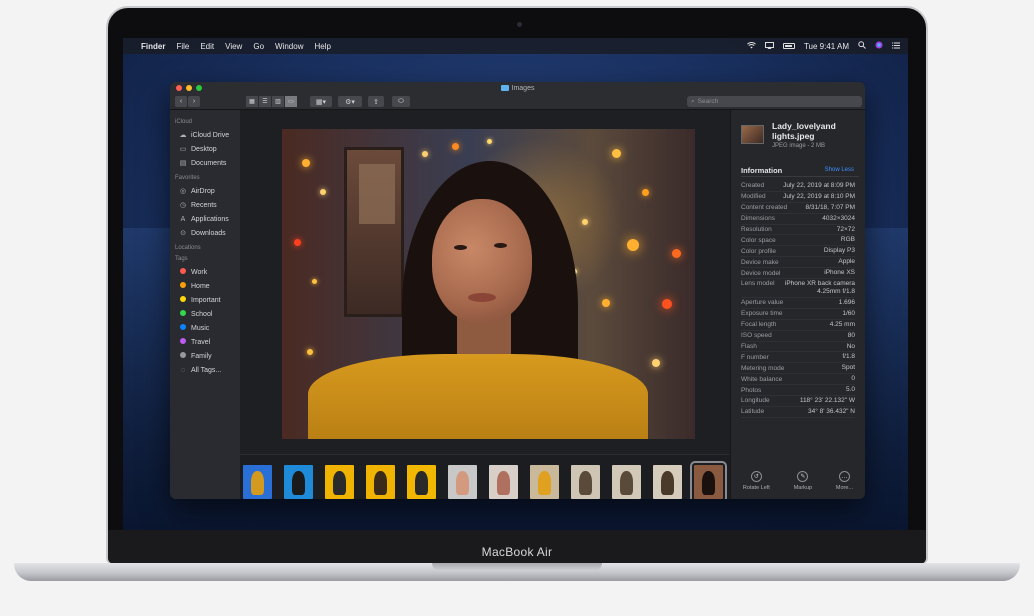 The width and height of the screenshot is (1034, 616). Describe the element at coordinates (205, 314) in the screenshot. I see `sidebar-item-tag: School` at that location.